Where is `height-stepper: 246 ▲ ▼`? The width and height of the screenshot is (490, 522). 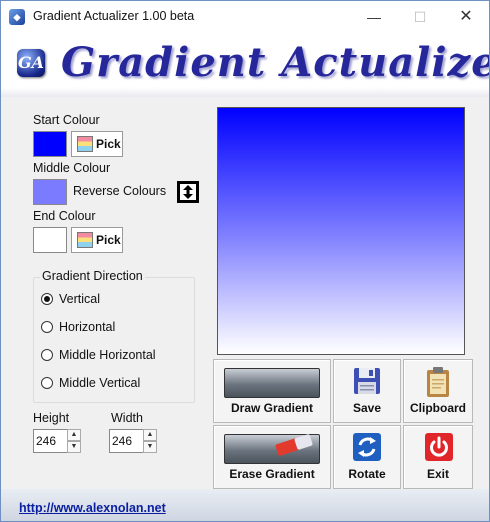 height-stepper: 246 ▲ ▼ is located at coordinates (57, 441).